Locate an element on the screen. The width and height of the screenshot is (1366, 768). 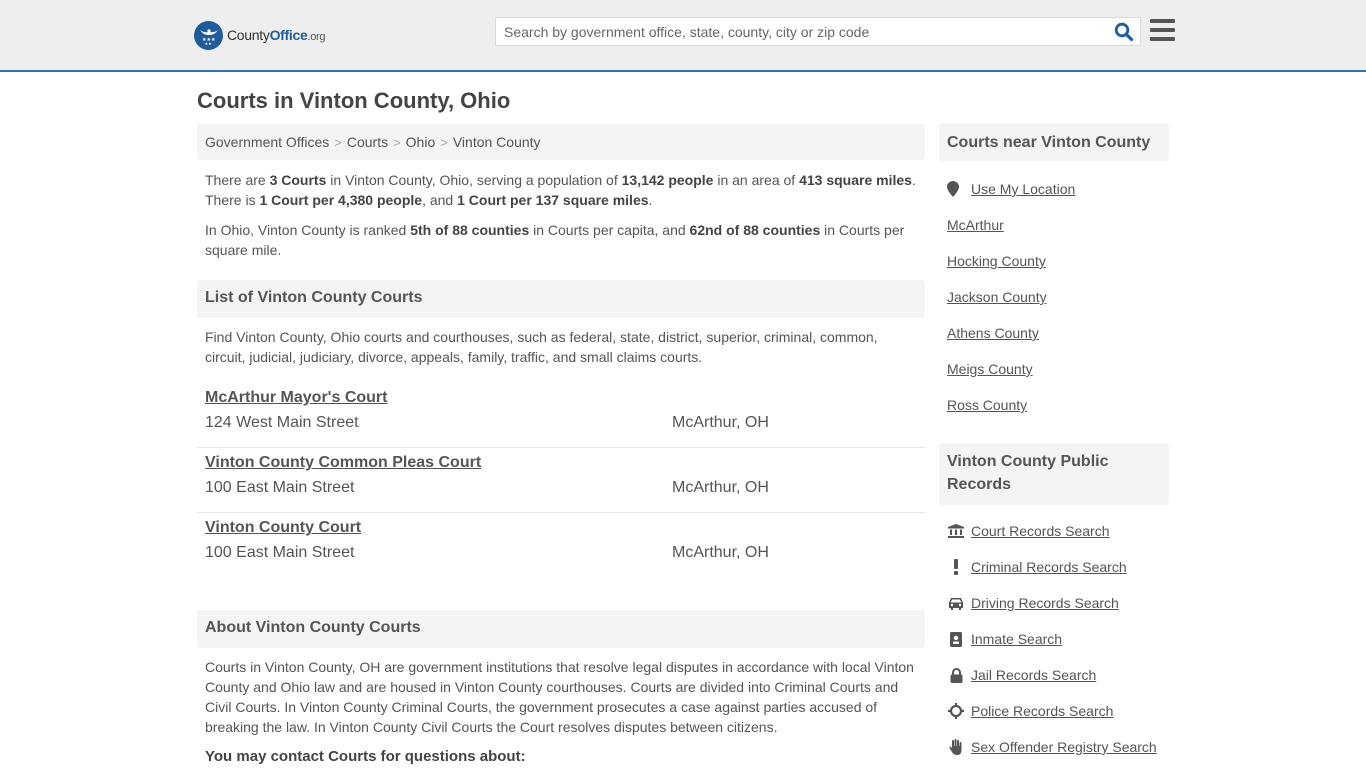
public-records-heading: Vinton County Public Records is located at coordinates (1054, 474).